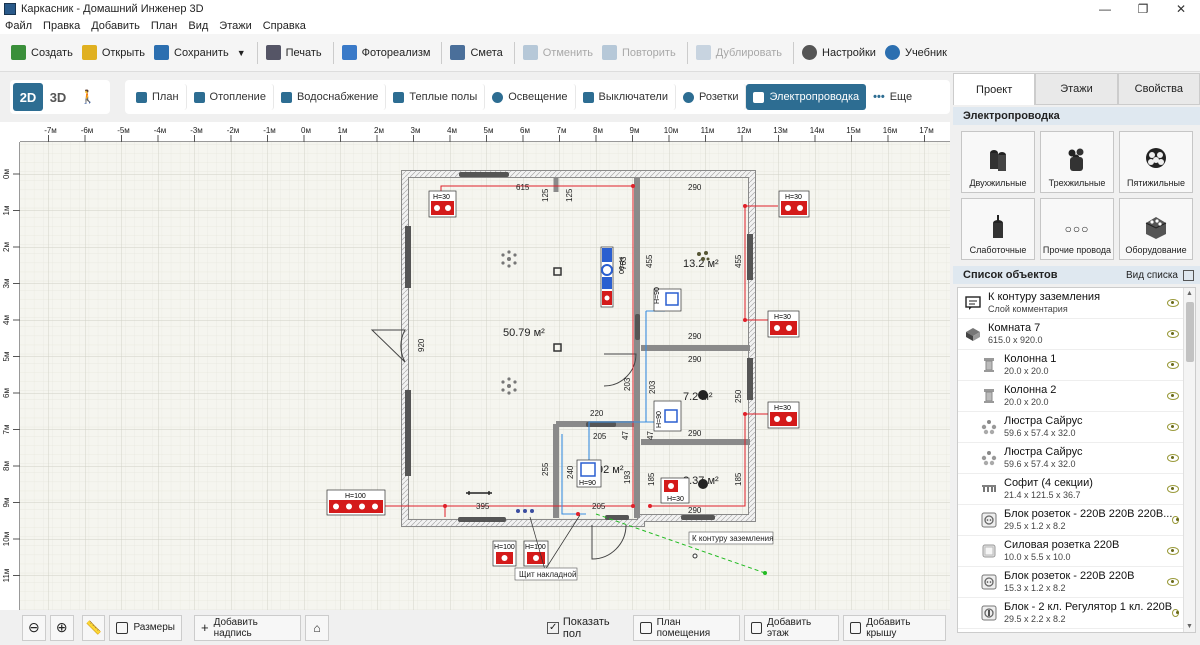 The width and height of the screenshot is (1200, 645). I want to click on layer-tab-floor-heating: Теплые полы, so click(436, 97).